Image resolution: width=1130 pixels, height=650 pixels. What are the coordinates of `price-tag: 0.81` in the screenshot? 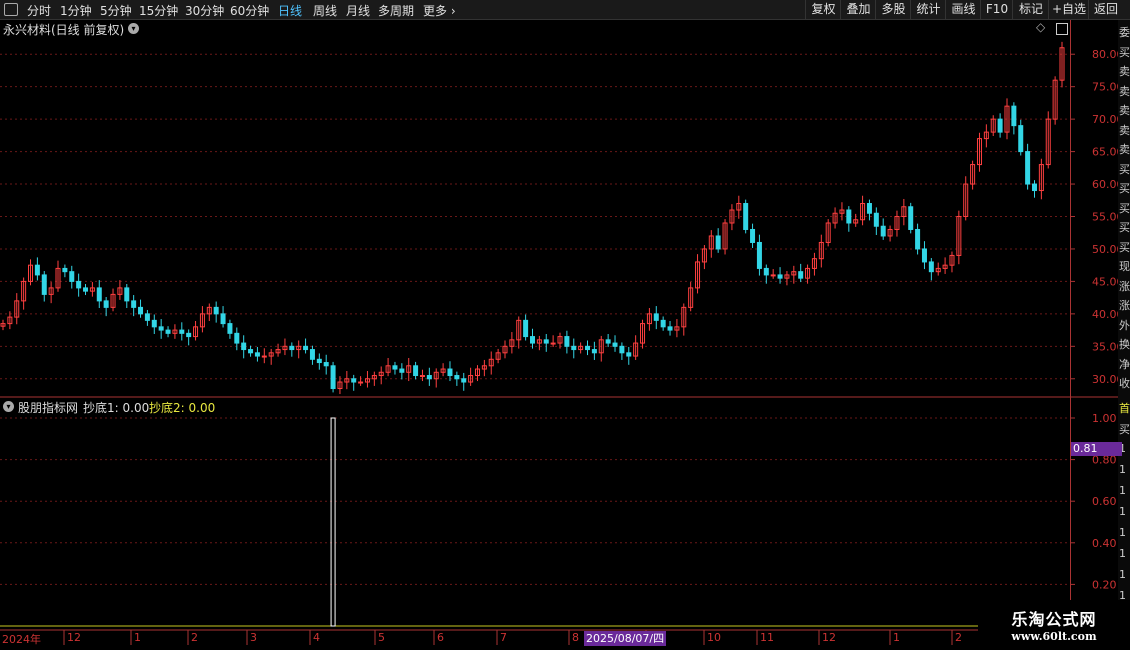 It's located at (1096, 449).